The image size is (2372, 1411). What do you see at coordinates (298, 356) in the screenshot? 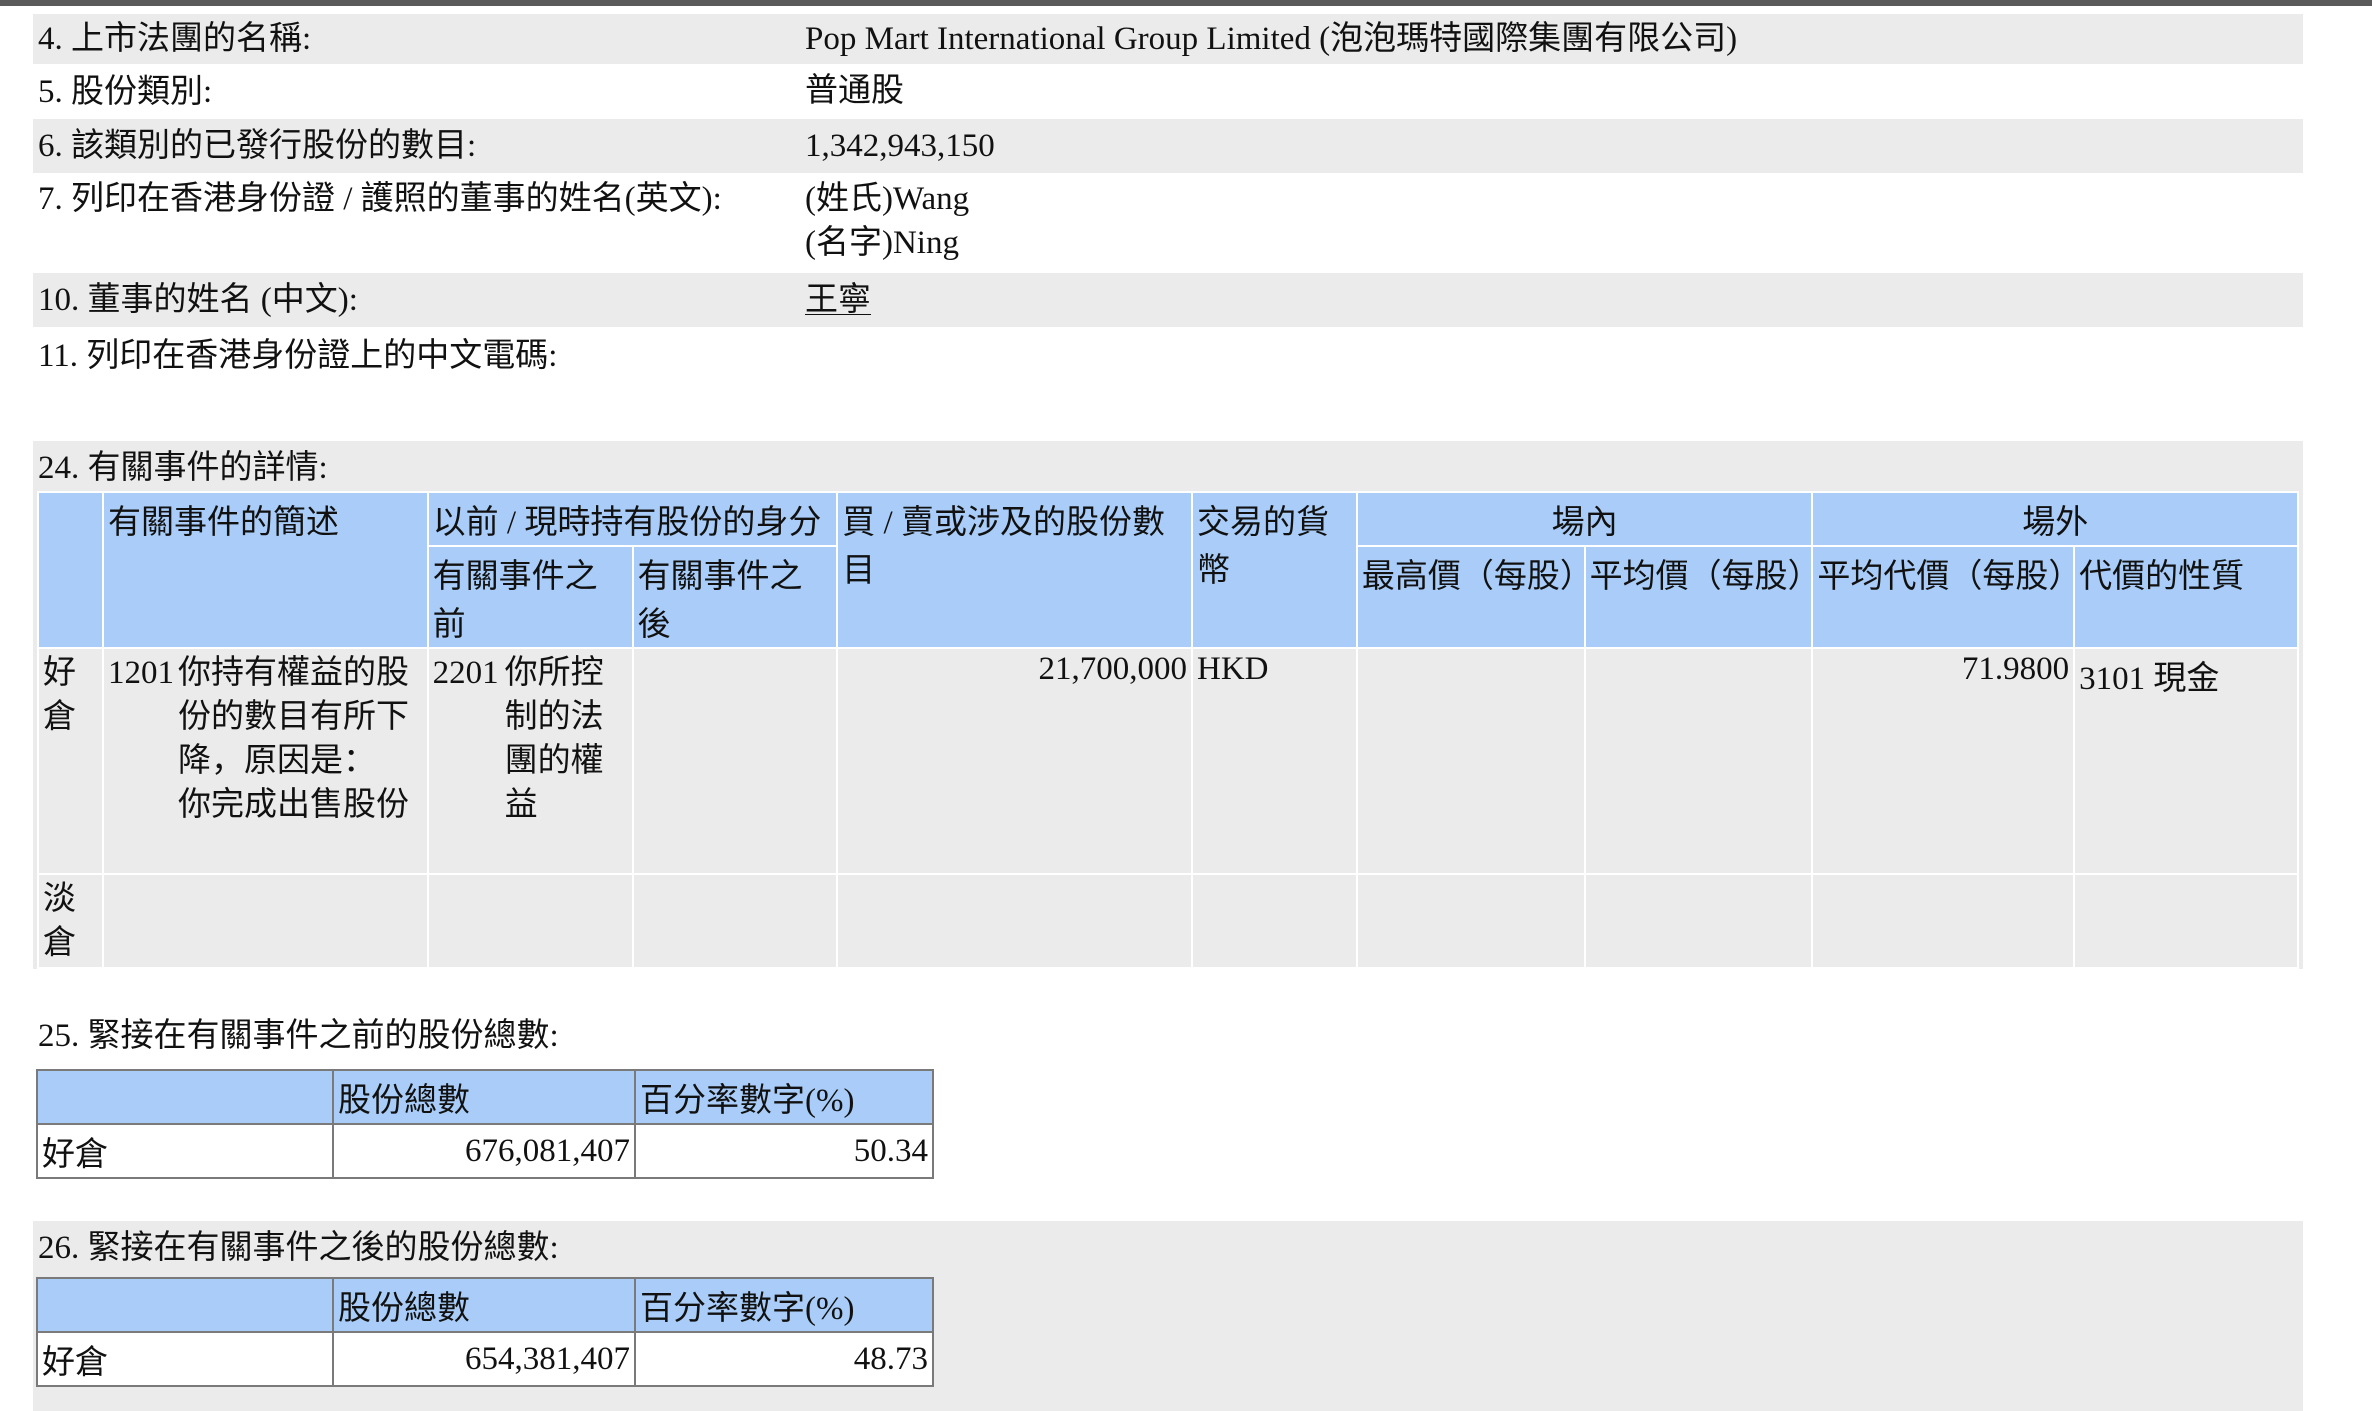
I see `field-label: 11. 列印在香港身份證上的中文電碼:` at bounding box center [298, 356].